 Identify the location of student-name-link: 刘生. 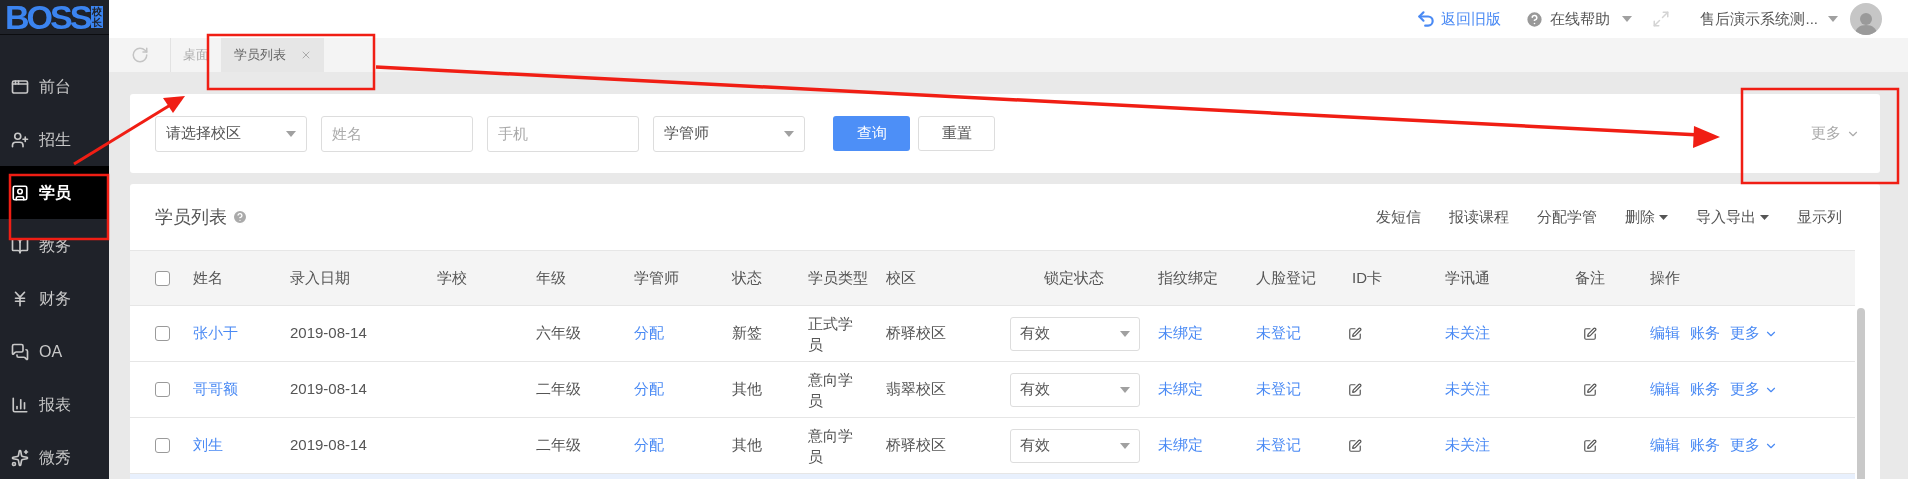
(208, 445).